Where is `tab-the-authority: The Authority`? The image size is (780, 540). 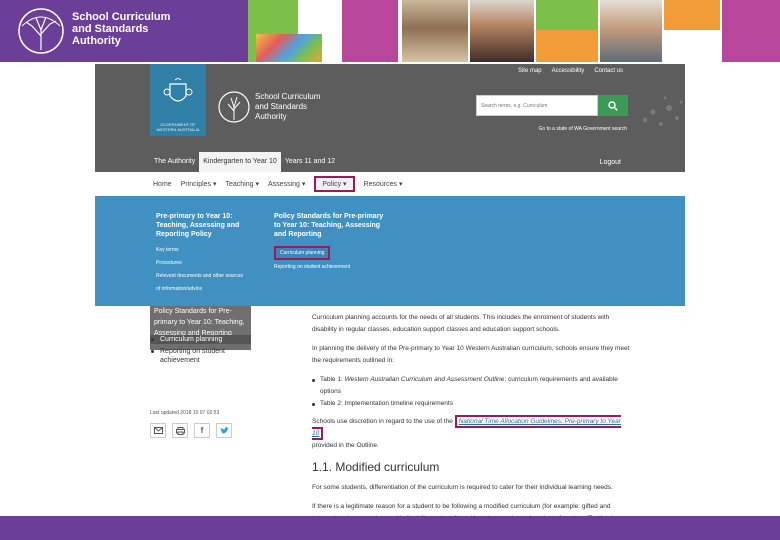 tab-the-authority: The Authority is located at coordinates (174, 162).